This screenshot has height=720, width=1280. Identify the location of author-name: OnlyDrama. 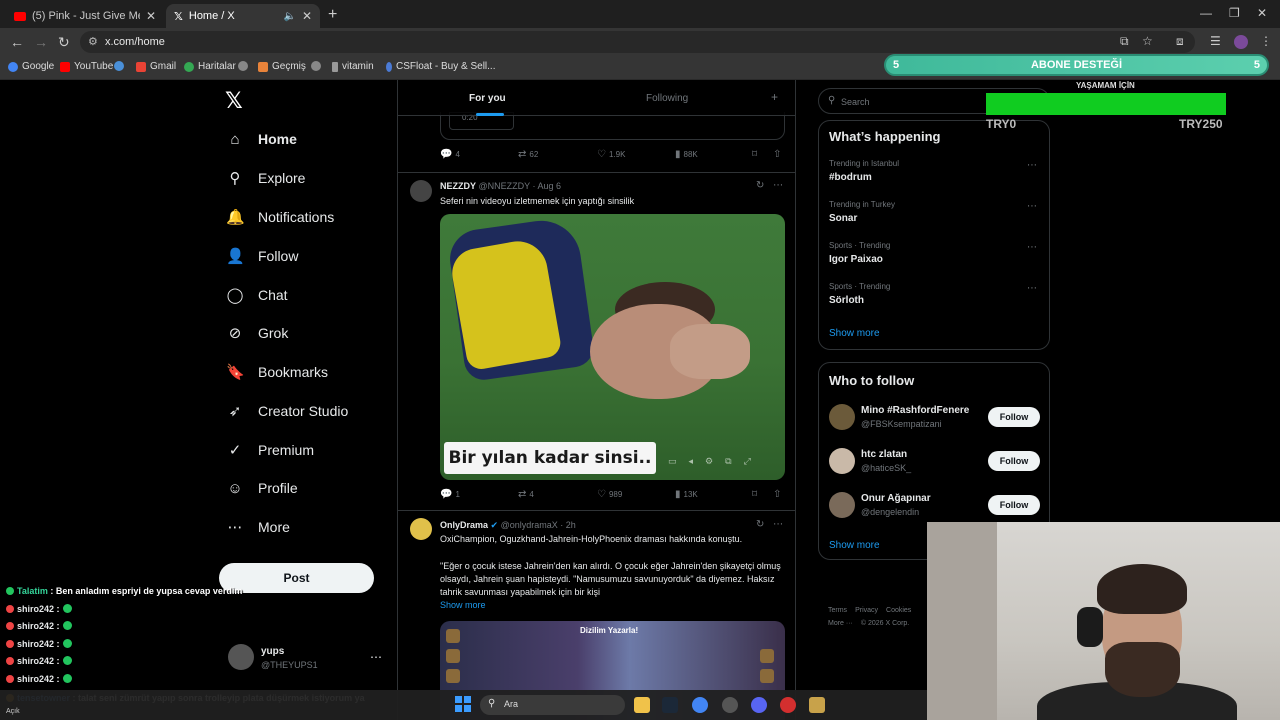
(464, 525).